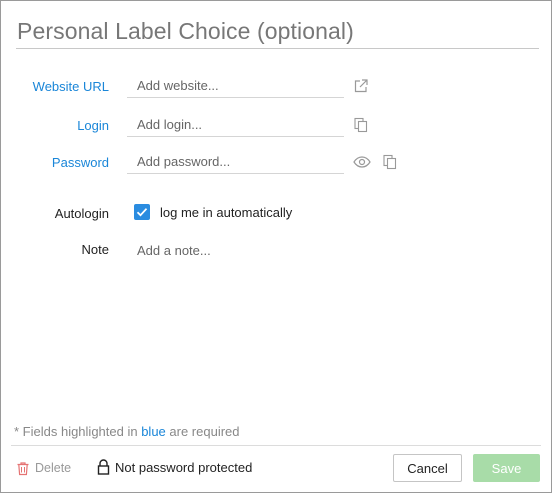 This screenshot has height=493, width=552. I want to click on footer-divider, so click(276, 445).